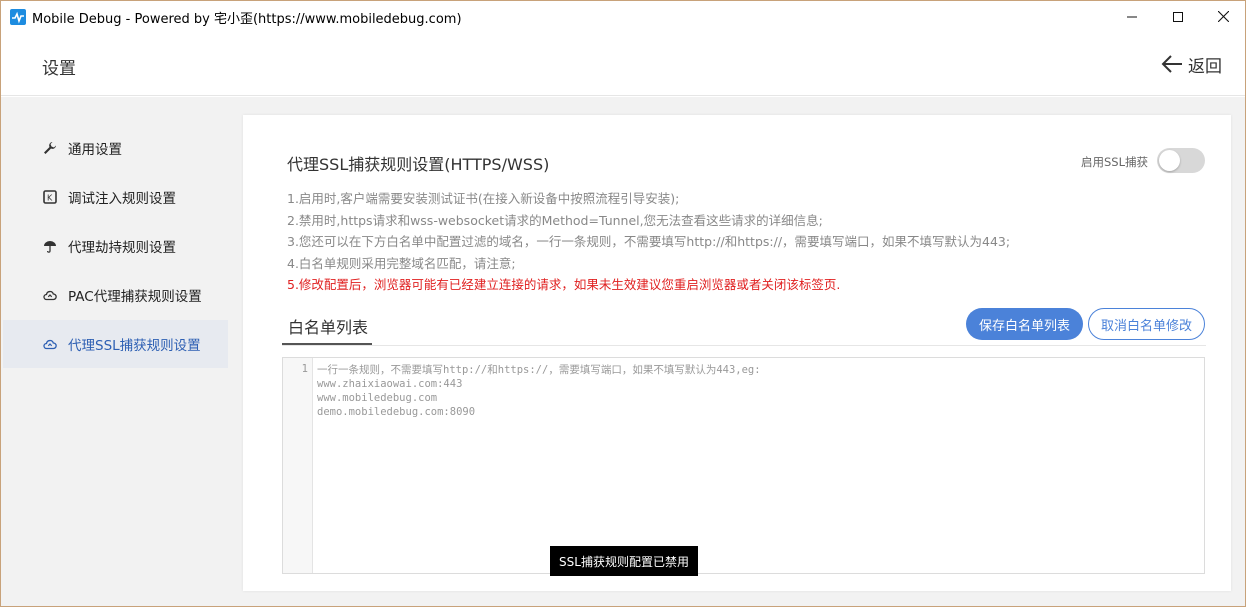 The height and width of the screenshot is (607, 1246). I want to click on sidebar-item-label: 调试注入规则设置, so click(122, 199).